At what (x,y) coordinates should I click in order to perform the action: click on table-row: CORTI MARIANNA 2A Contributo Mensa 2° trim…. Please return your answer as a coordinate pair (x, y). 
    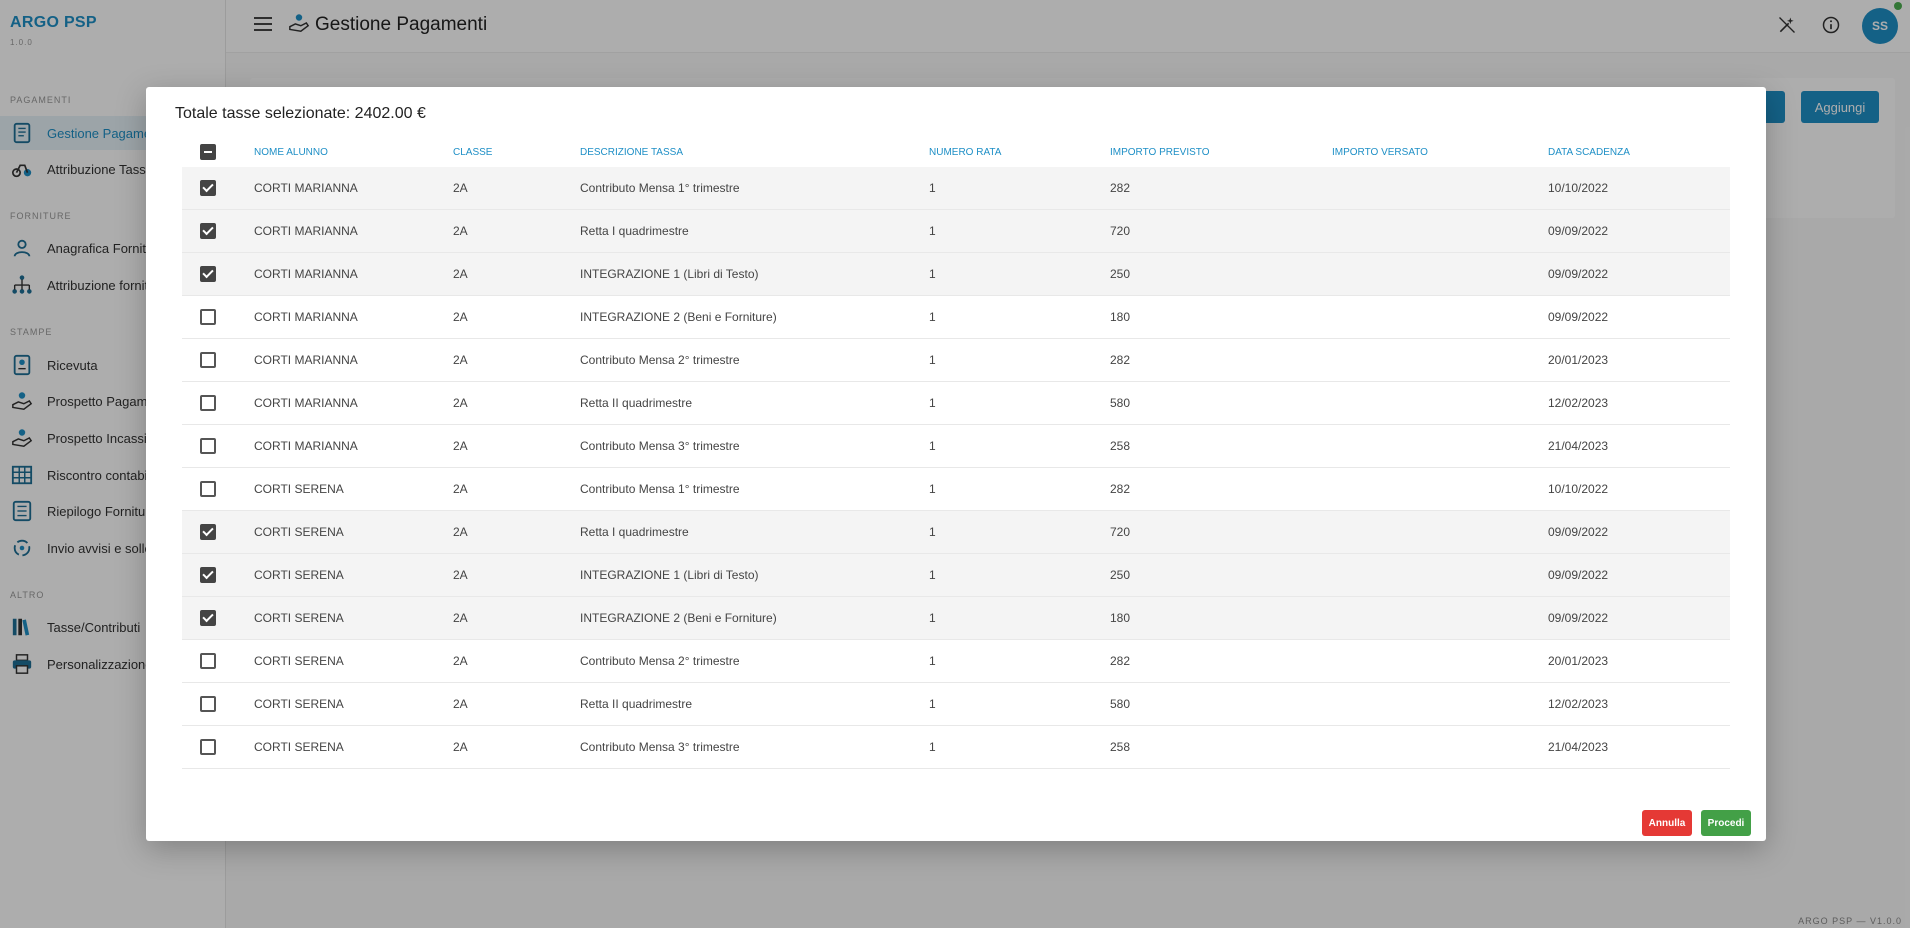
    Looking at the image, I should click on (956, 360).